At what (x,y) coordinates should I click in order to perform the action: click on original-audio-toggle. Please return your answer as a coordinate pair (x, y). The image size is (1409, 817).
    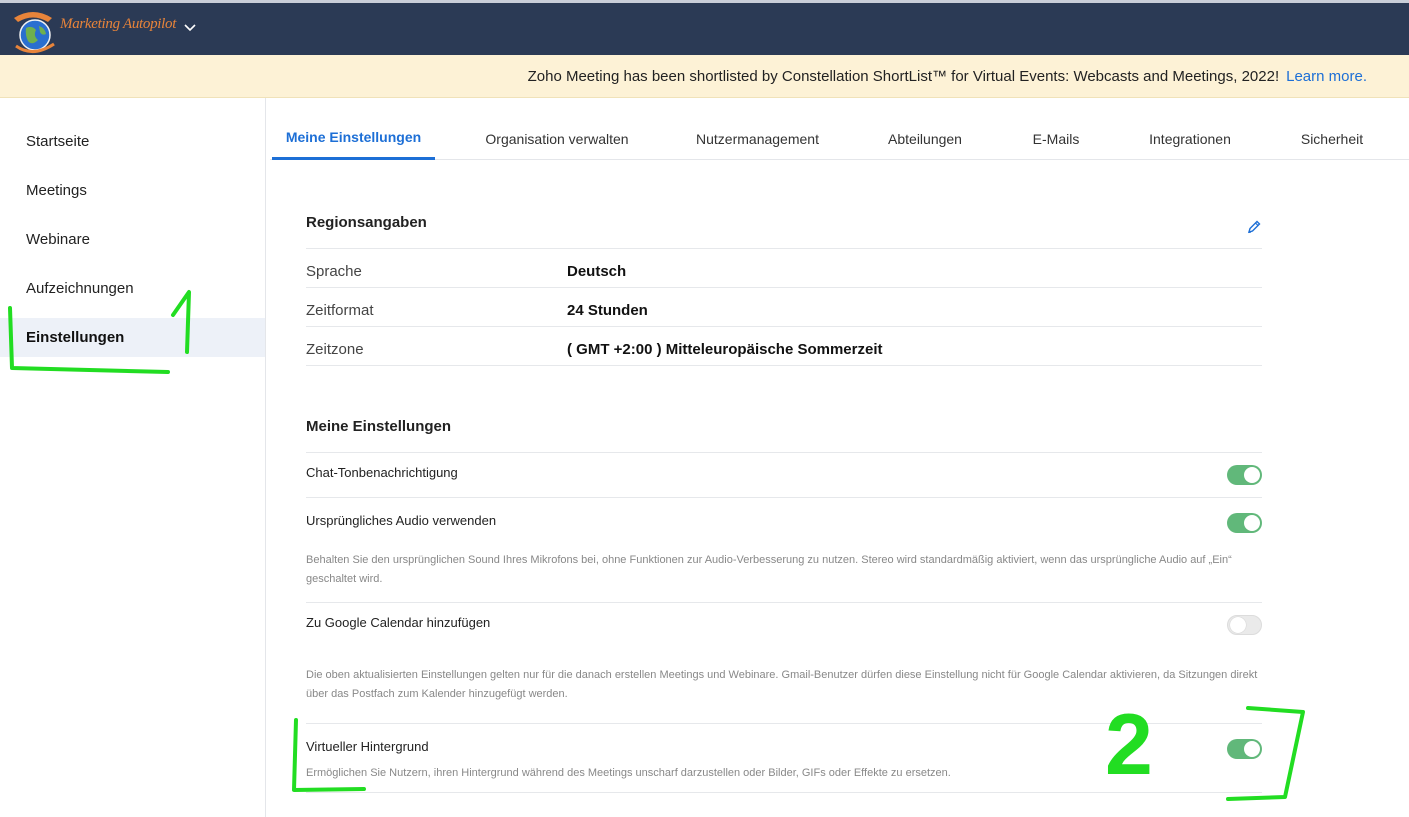
    Looking at the image, I should click on (1244, 523).